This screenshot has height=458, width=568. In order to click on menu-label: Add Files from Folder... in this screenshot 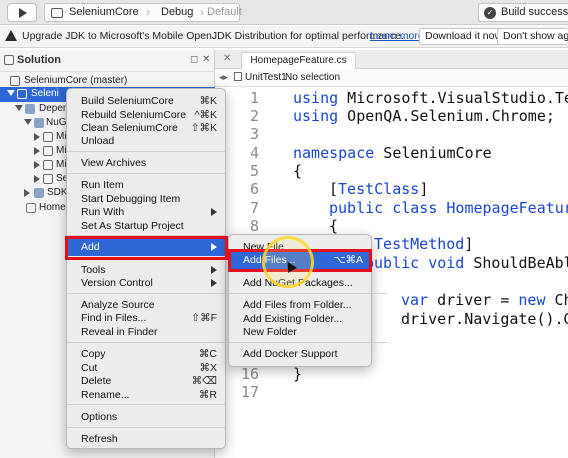, I will do `click(297, 305)`.